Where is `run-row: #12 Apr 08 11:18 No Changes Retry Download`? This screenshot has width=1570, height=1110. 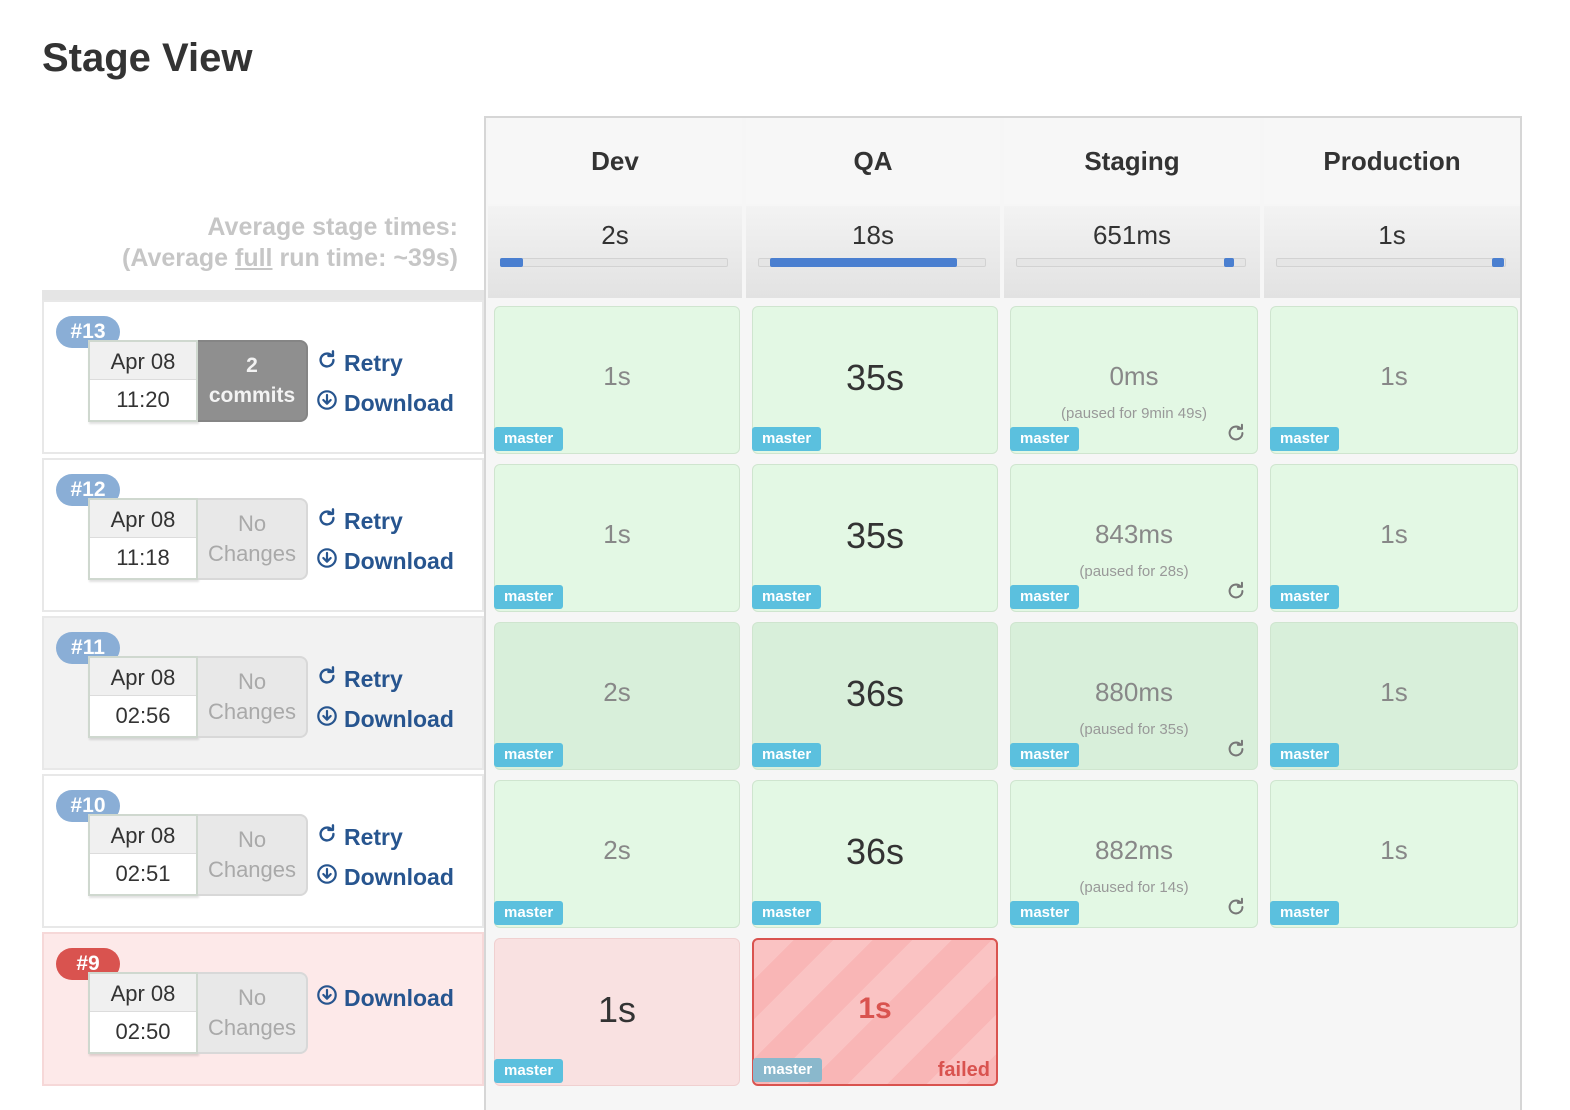
run-row: #12 Apr 08 11:18 No Changes Retry Download is located at coordinates (263, 535).